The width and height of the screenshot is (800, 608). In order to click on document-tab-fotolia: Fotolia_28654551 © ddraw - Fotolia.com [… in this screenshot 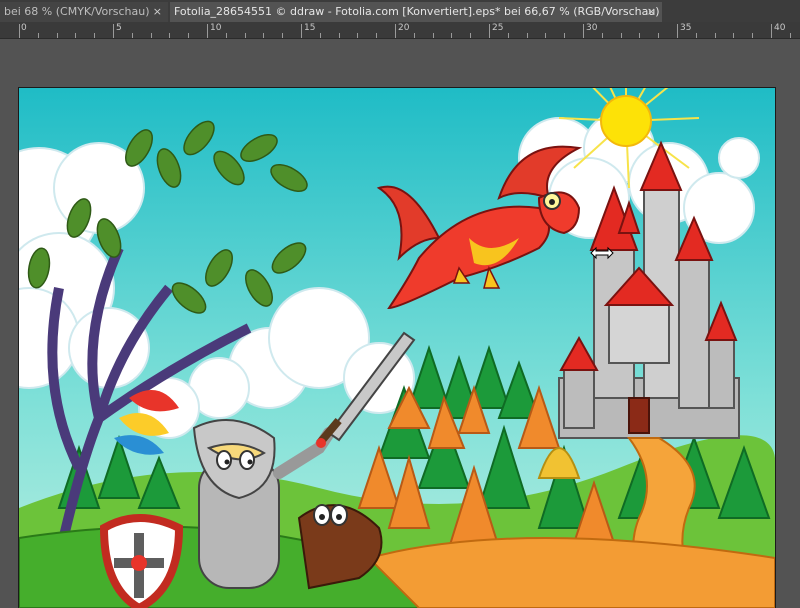, I will do `click(416, 12)`.